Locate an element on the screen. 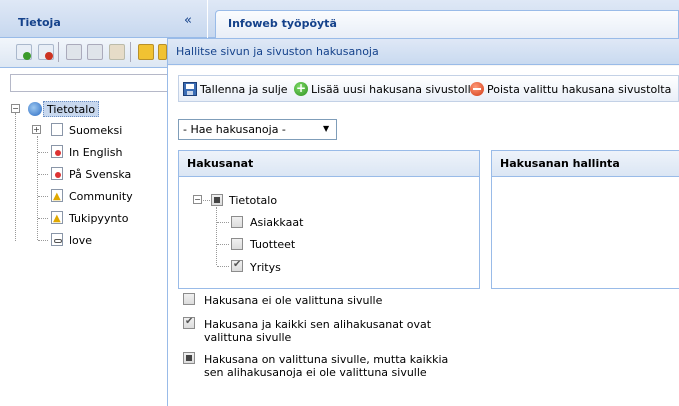 The width and height of the screenshot is (679, 406). left-panel-title: Tietoja is located at coordinates (39, 22).